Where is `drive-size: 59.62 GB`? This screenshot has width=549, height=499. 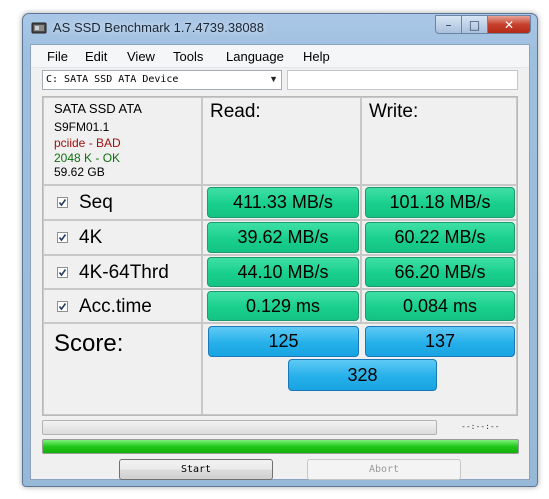
drive-size: 59.62 GB is located at coordinates (79, 172).